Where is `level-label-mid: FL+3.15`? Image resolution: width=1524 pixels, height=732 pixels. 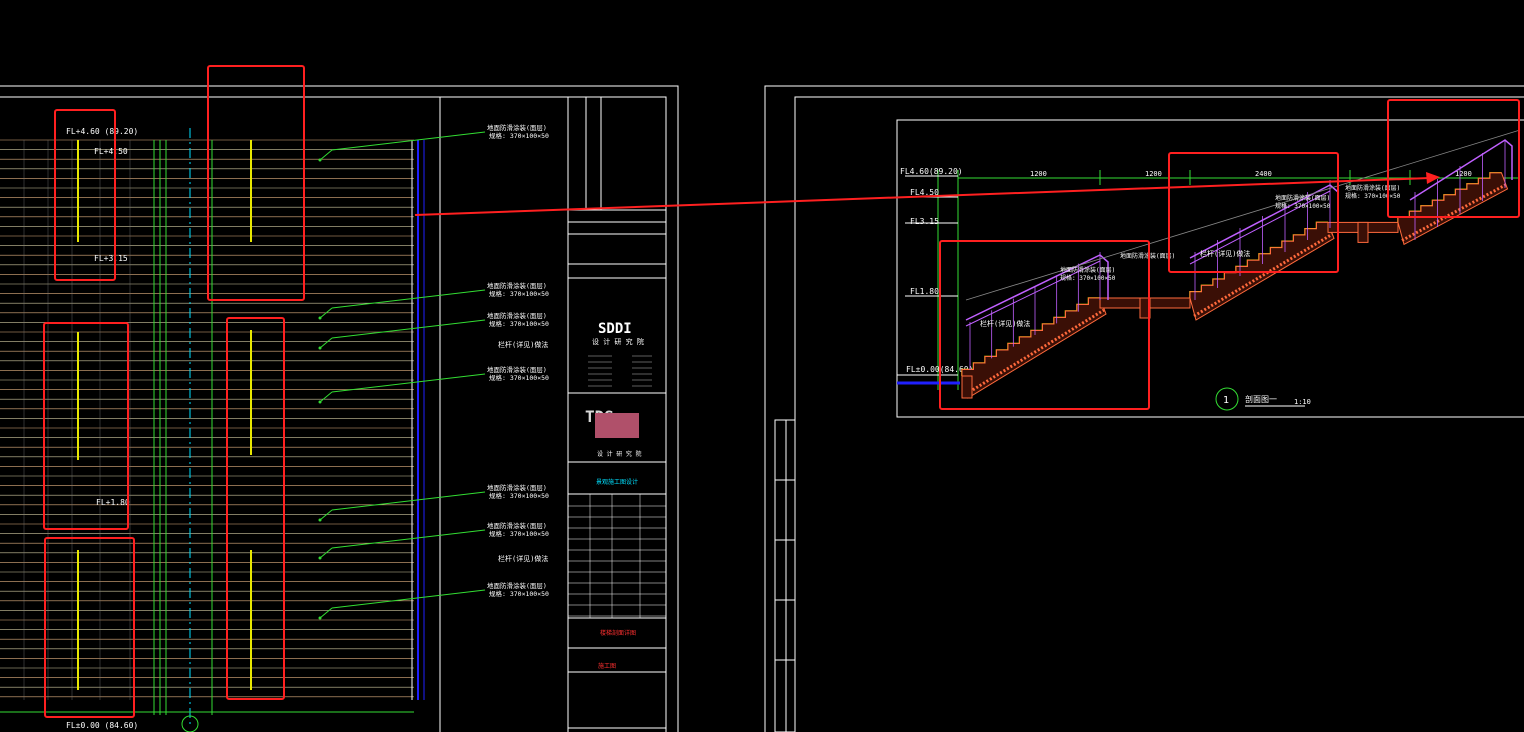
level-label-mid: FL+3.15 is located at coordinates (111, 258).